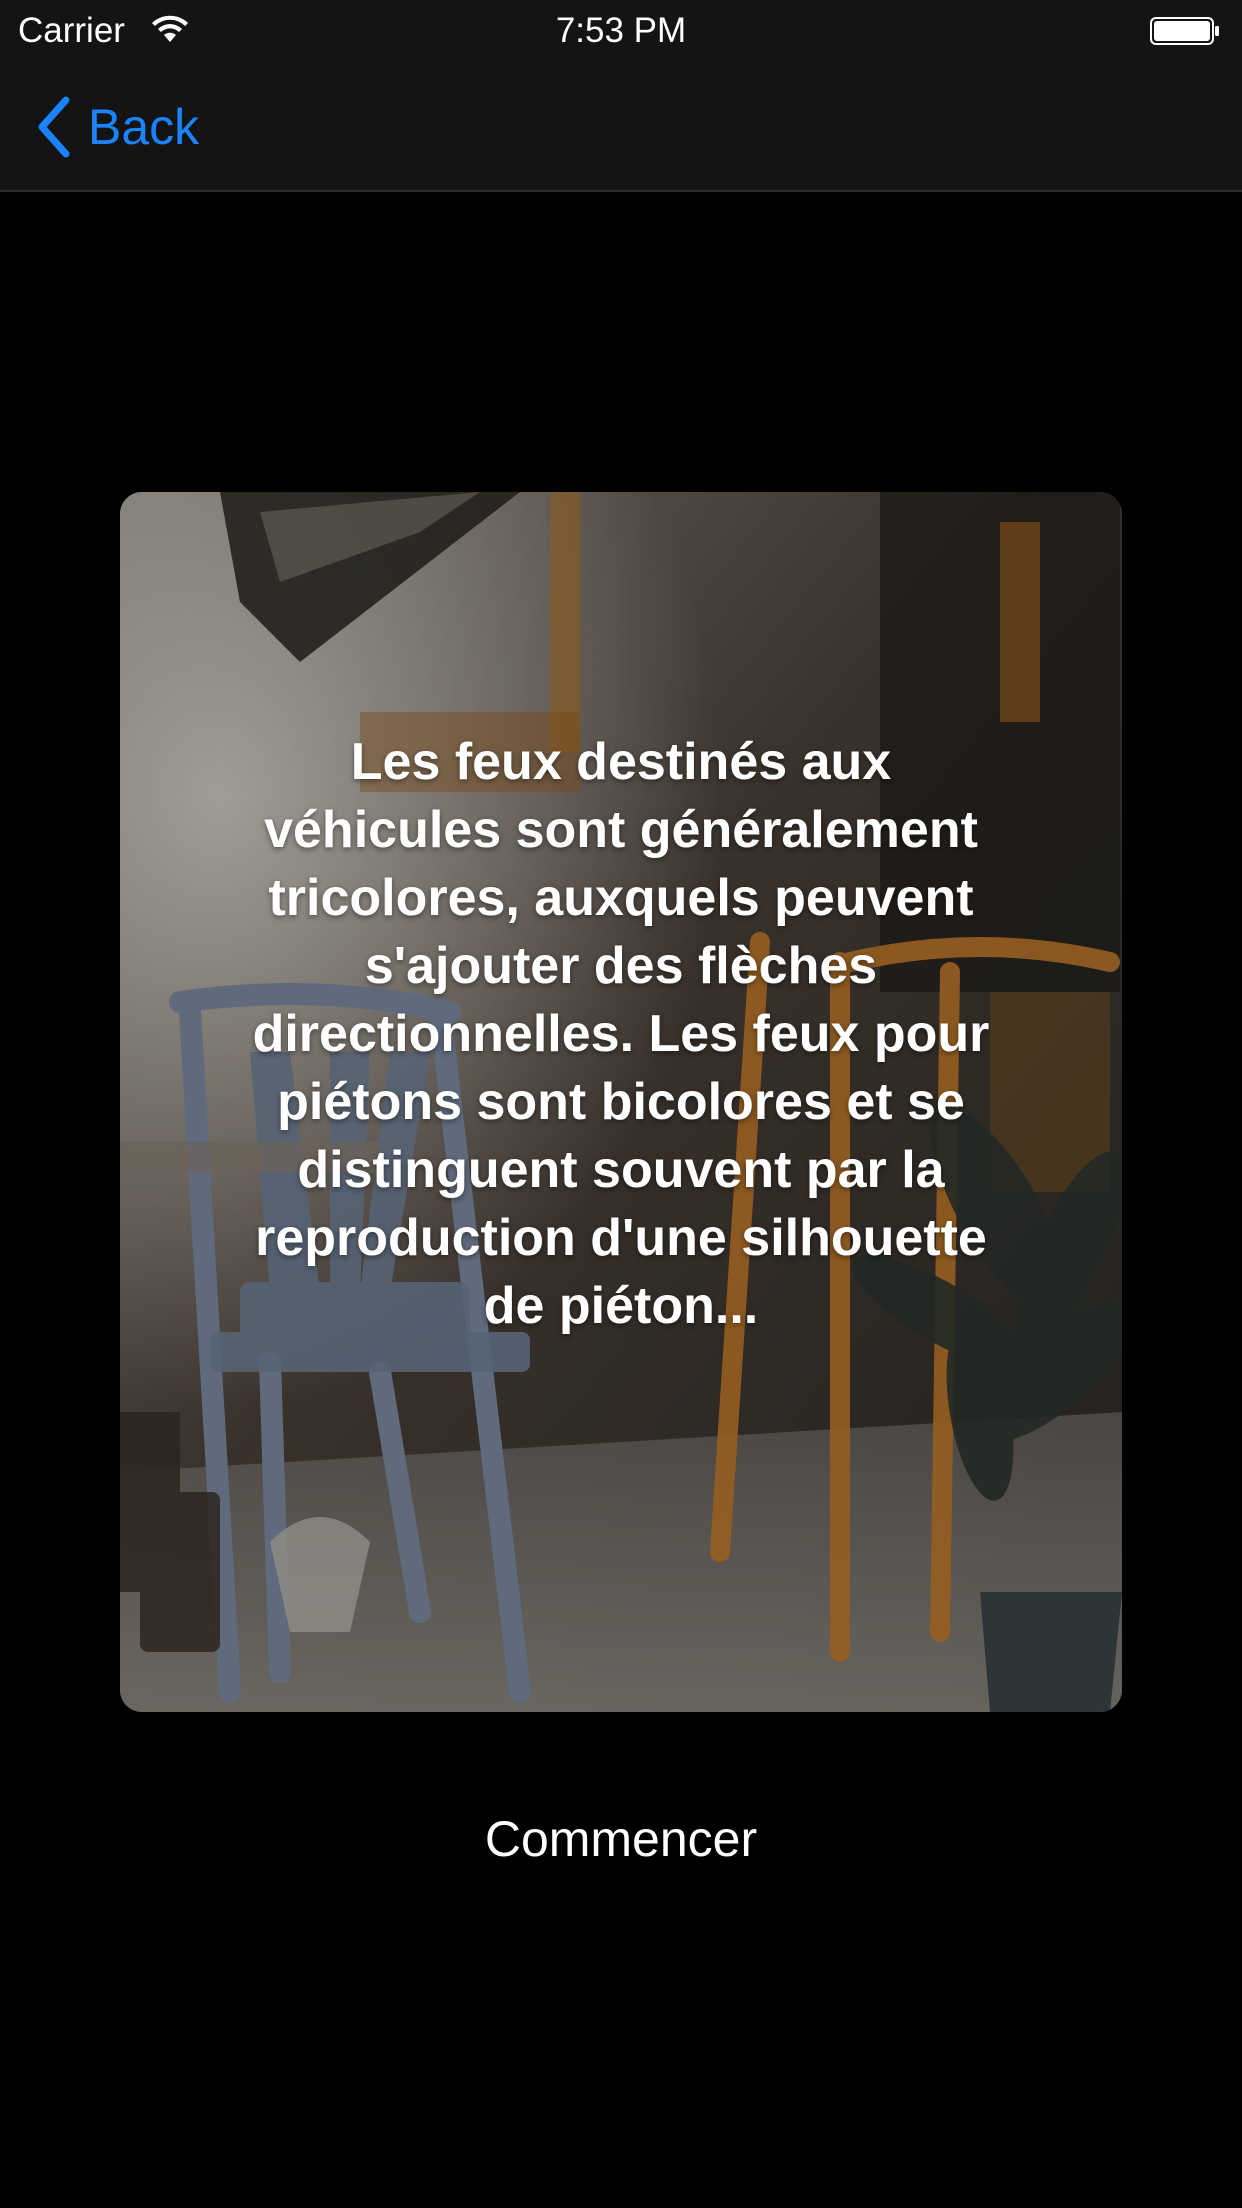 This screenshot has height=2208, width=1242. What do you see at coordinates (1184, 31) in the screenshot?
I see `battery-icon` at bounding box center [1184, 31].